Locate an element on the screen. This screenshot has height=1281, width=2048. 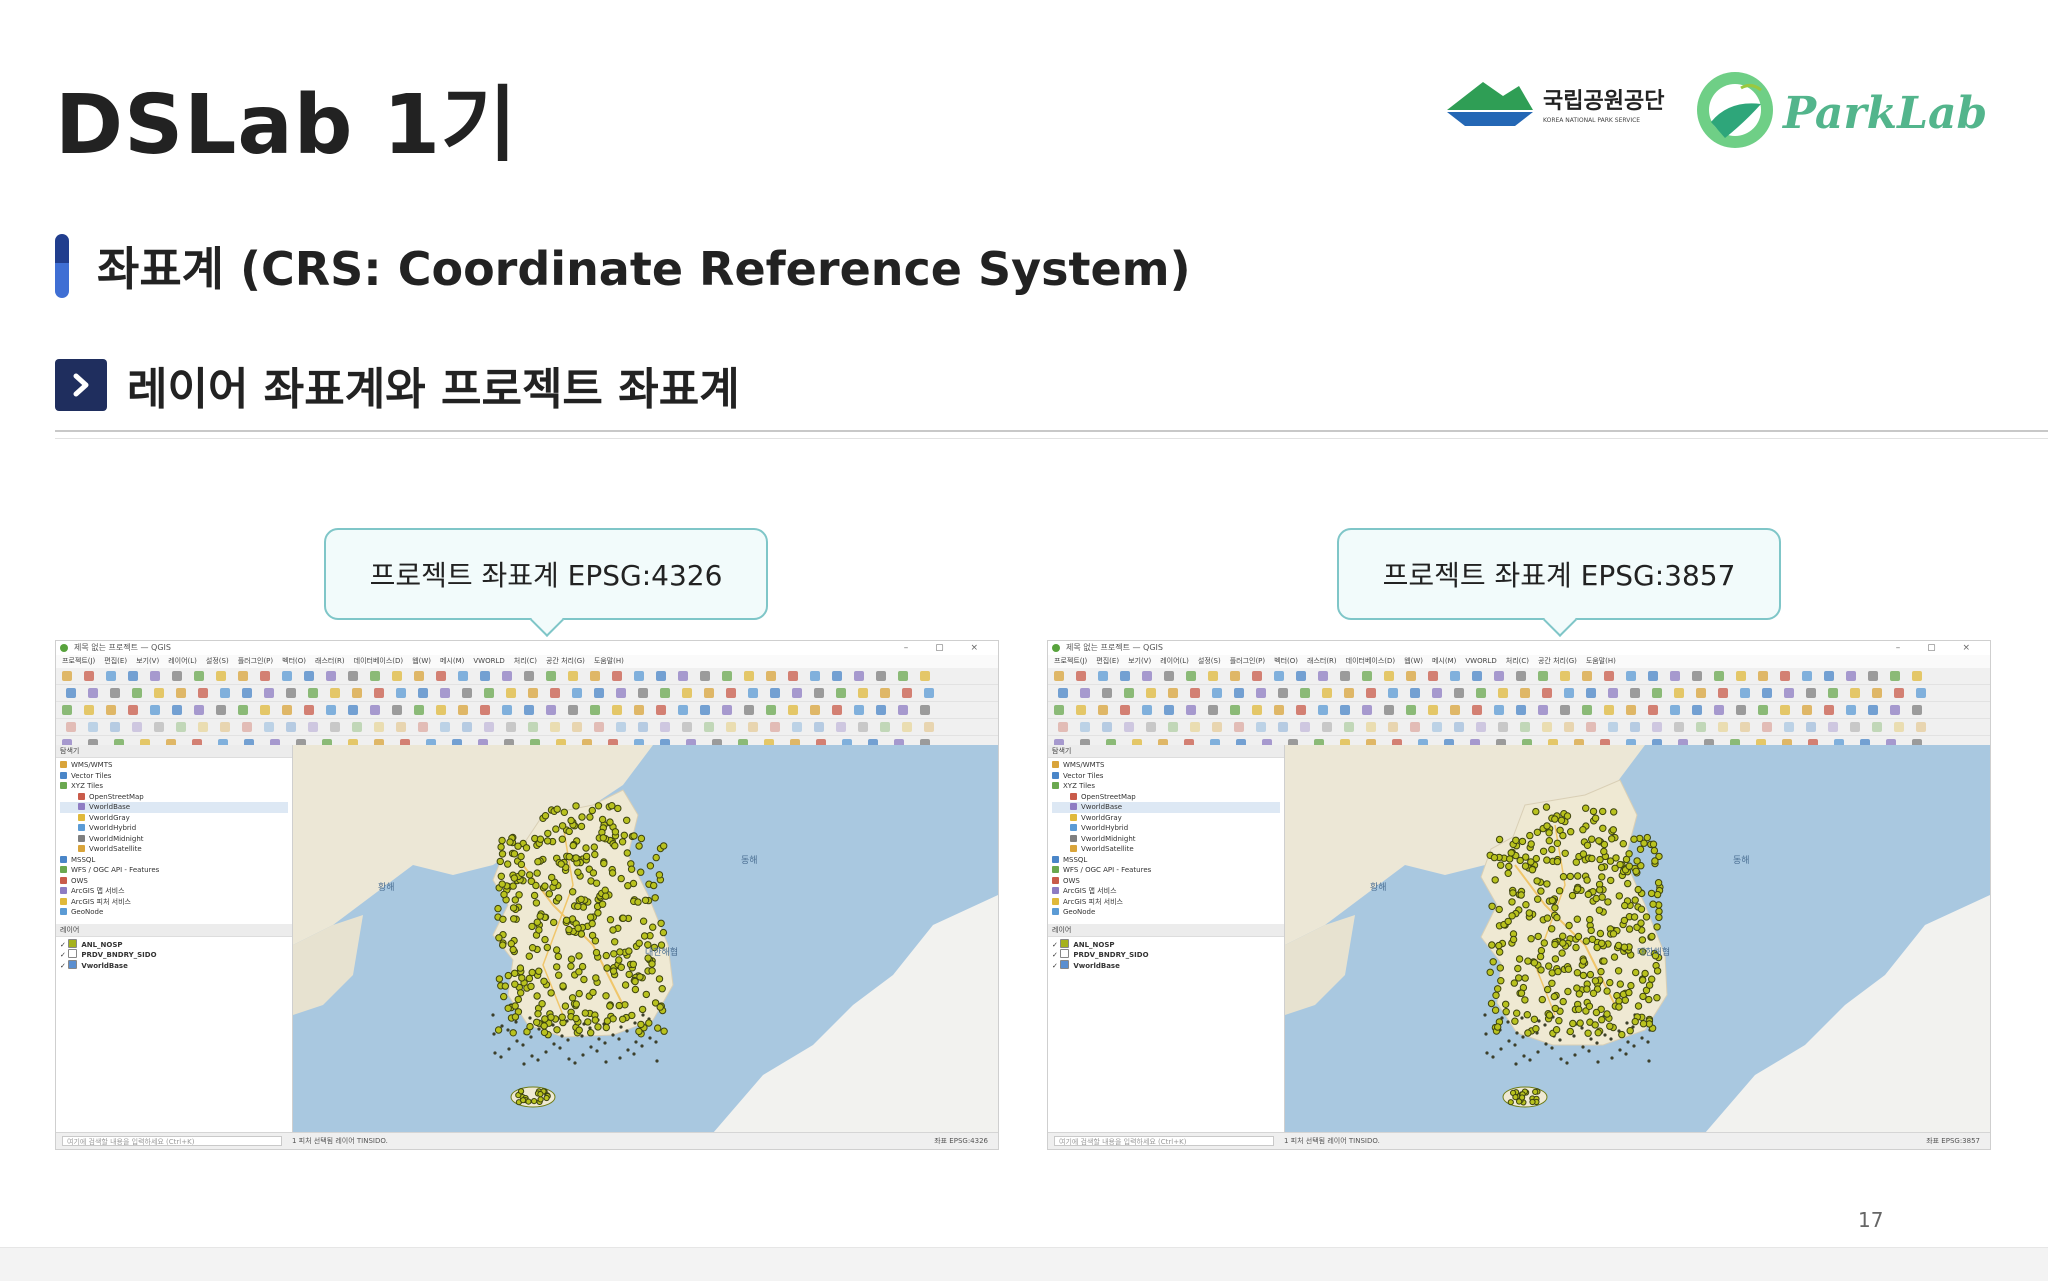
layer-item: ✓ PRDV_BNDRY_SIDO is located at coordinates (1166, 954).